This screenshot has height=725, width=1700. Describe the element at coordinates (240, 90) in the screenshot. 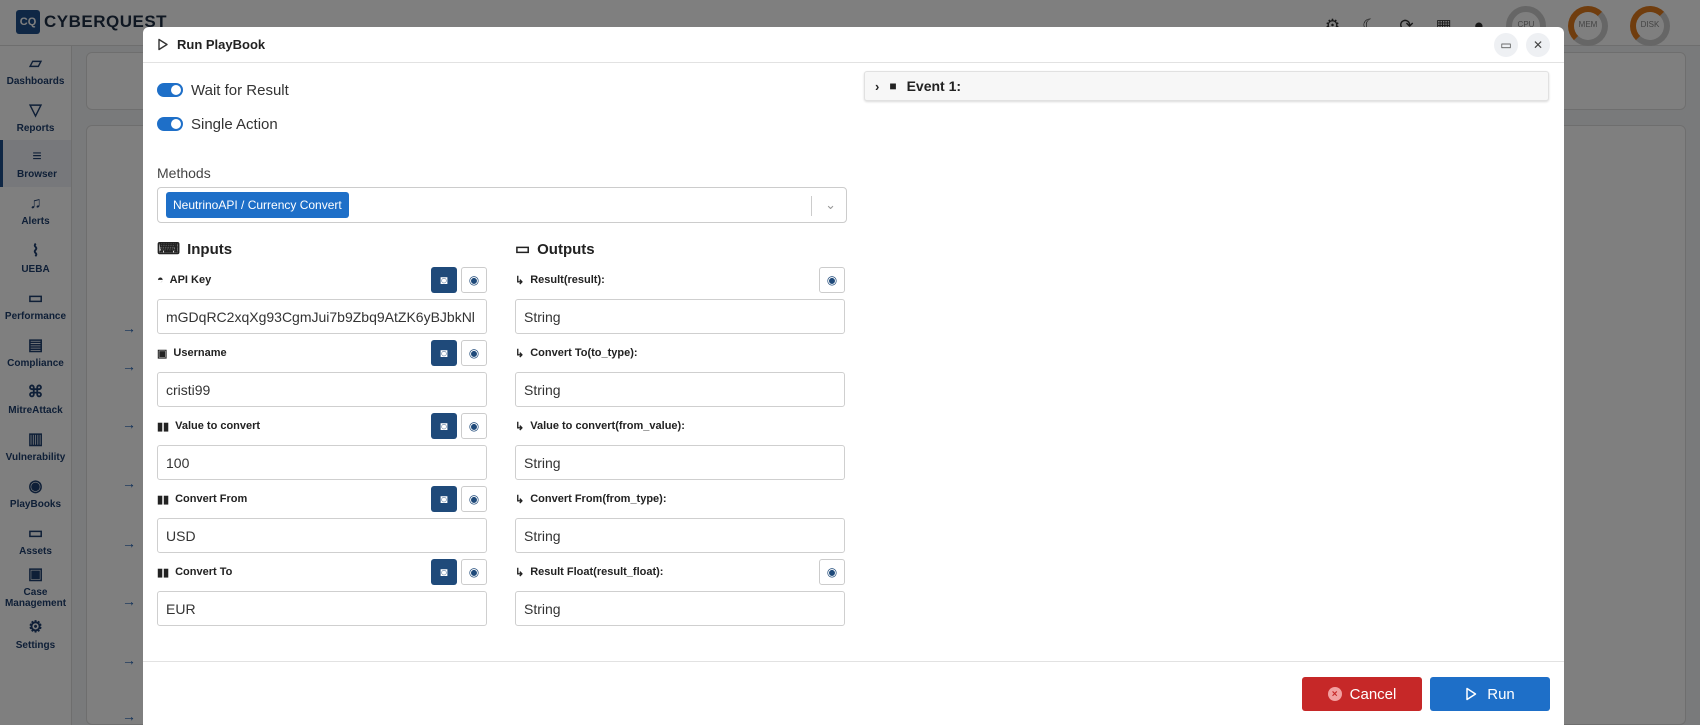

I see `toggle-label: Wait for Result` at that location.